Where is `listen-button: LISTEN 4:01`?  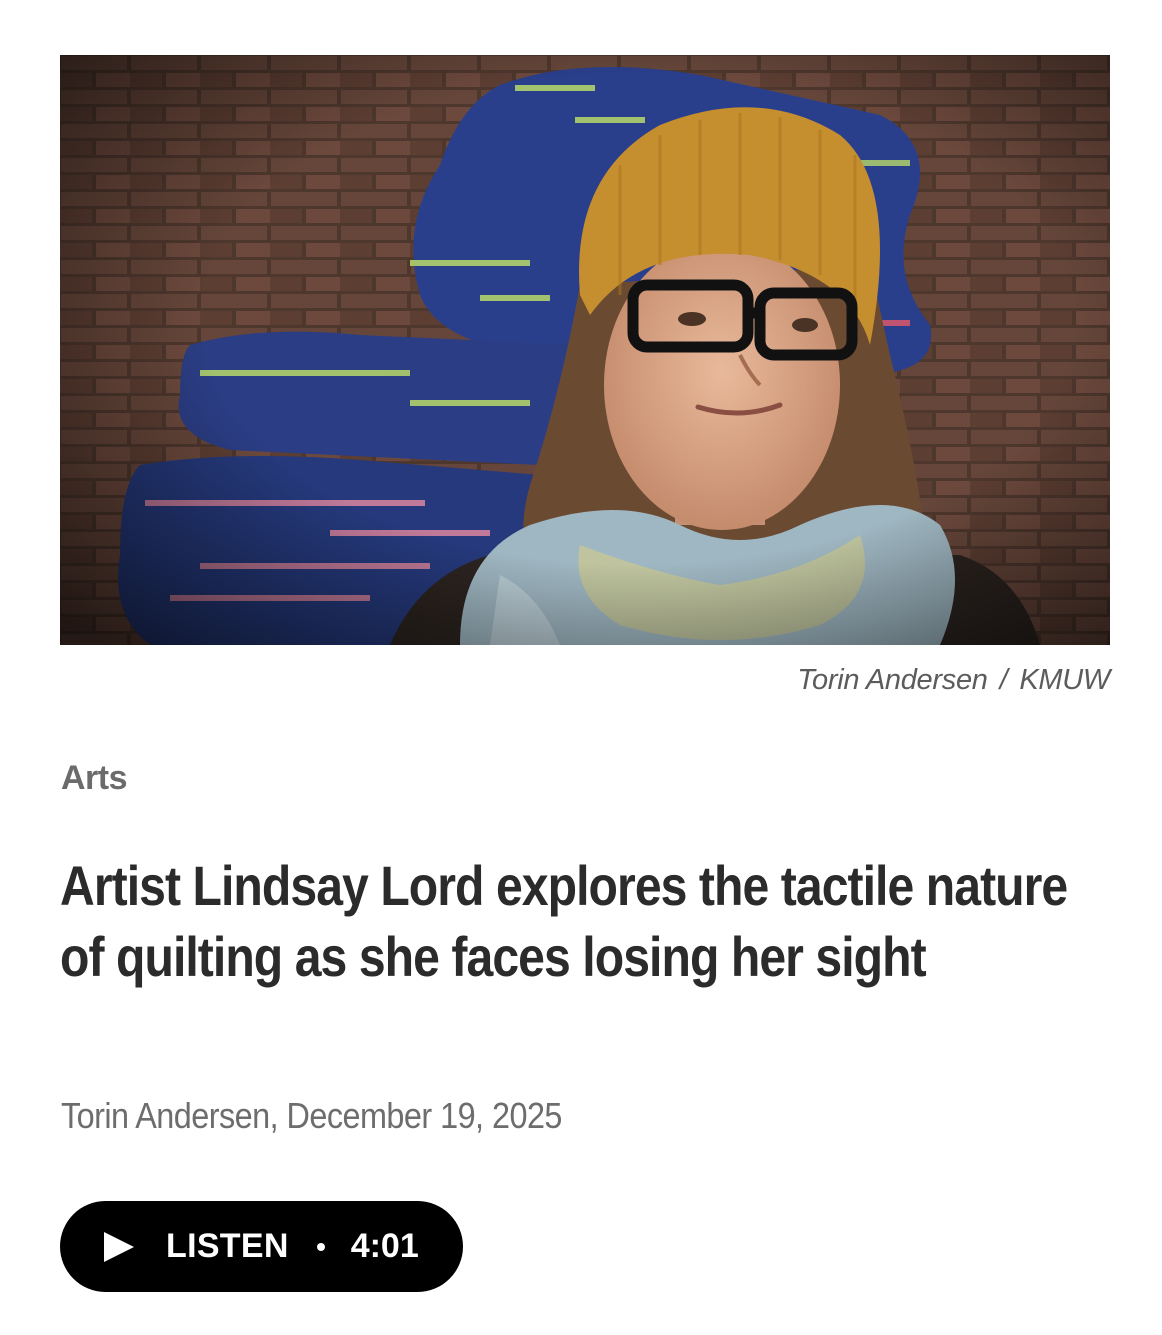 listen-button: LISTEN 4:01 is located at coordinates (261, 1246).